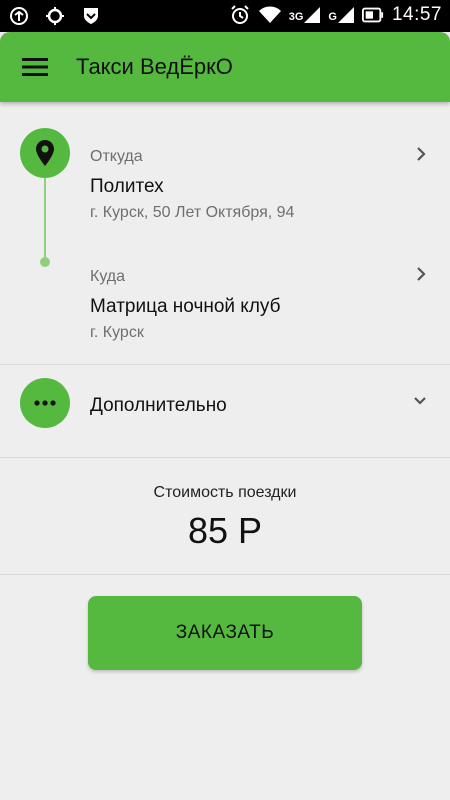  Describe the element at coordinates (117, 332) in the screenshot. I see `to-address: г. Курск` at that location.